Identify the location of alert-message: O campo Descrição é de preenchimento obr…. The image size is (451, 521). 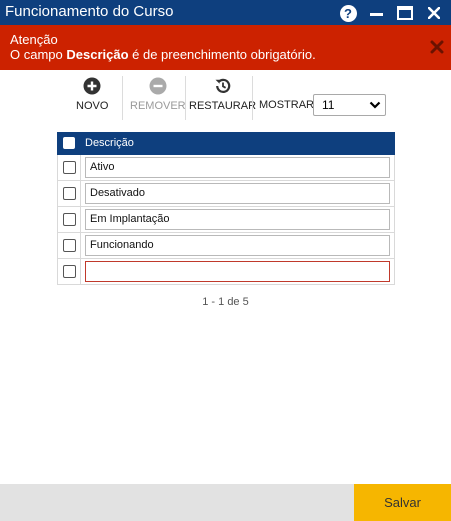
(163, 54).